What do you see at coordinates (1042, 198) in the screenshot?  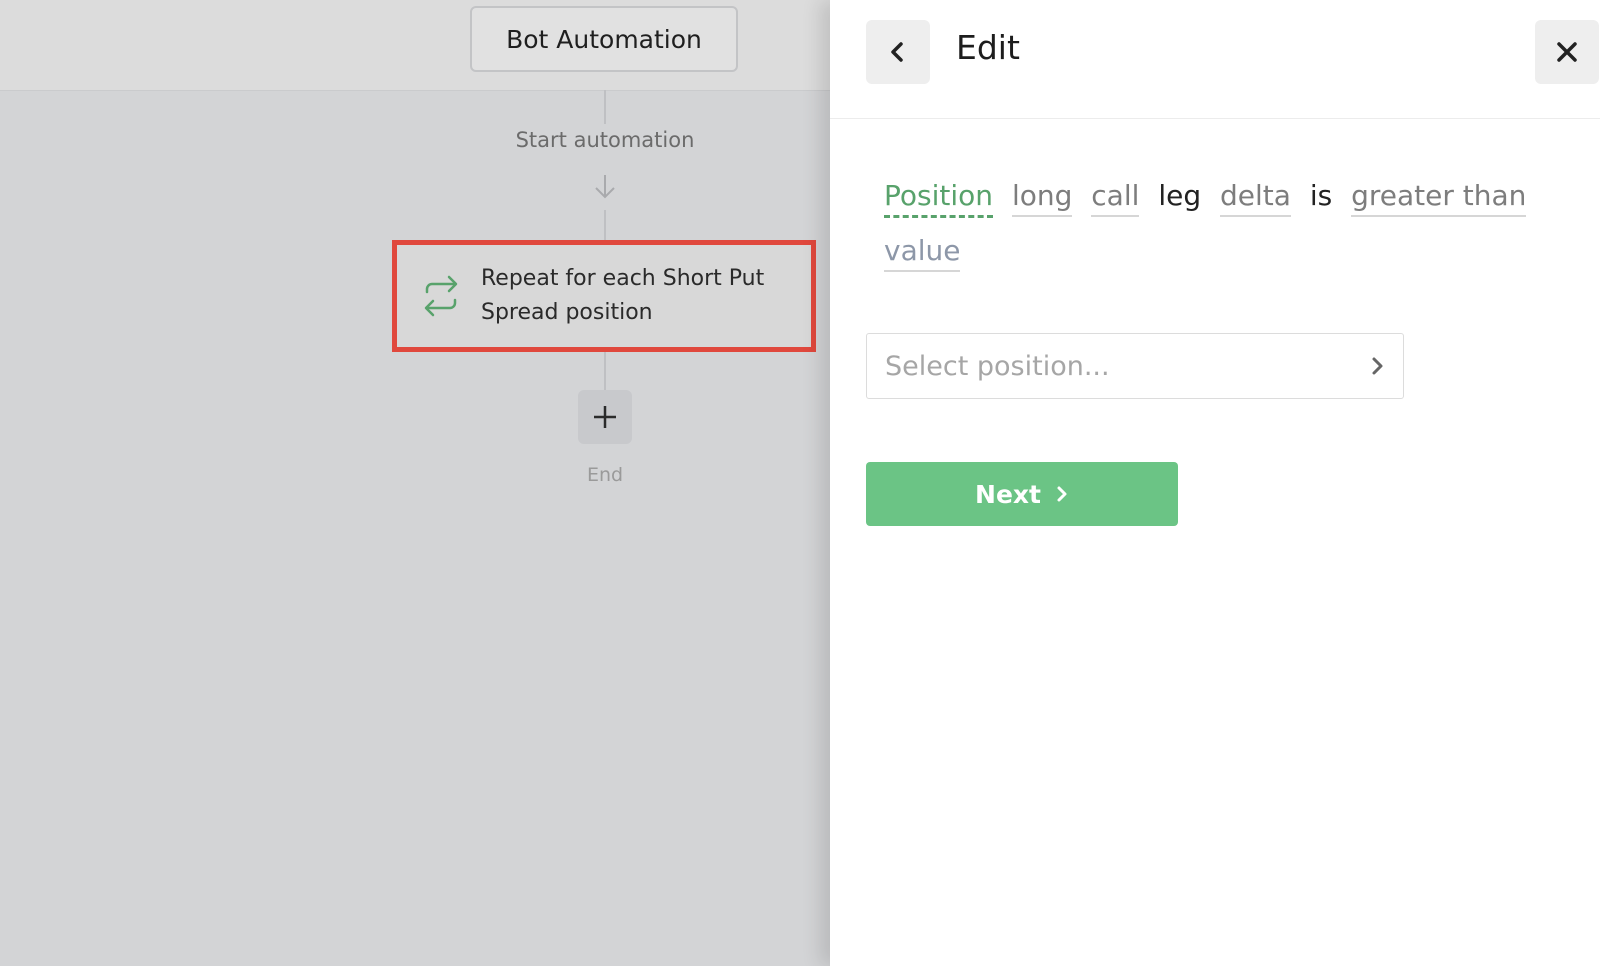 I see `condition-token-long: long` at bounding box center [1042, 198].